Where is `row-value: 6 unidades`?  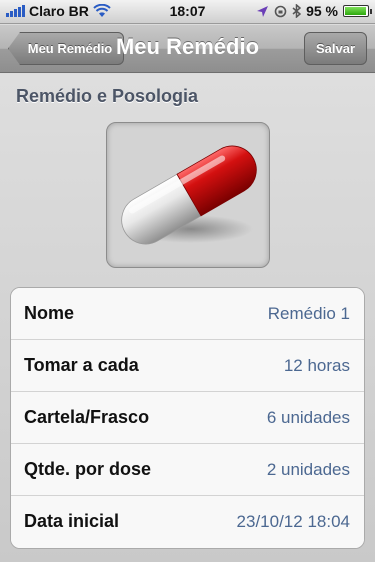
row-value: 6 unidades is located at coordinates (308, 417).